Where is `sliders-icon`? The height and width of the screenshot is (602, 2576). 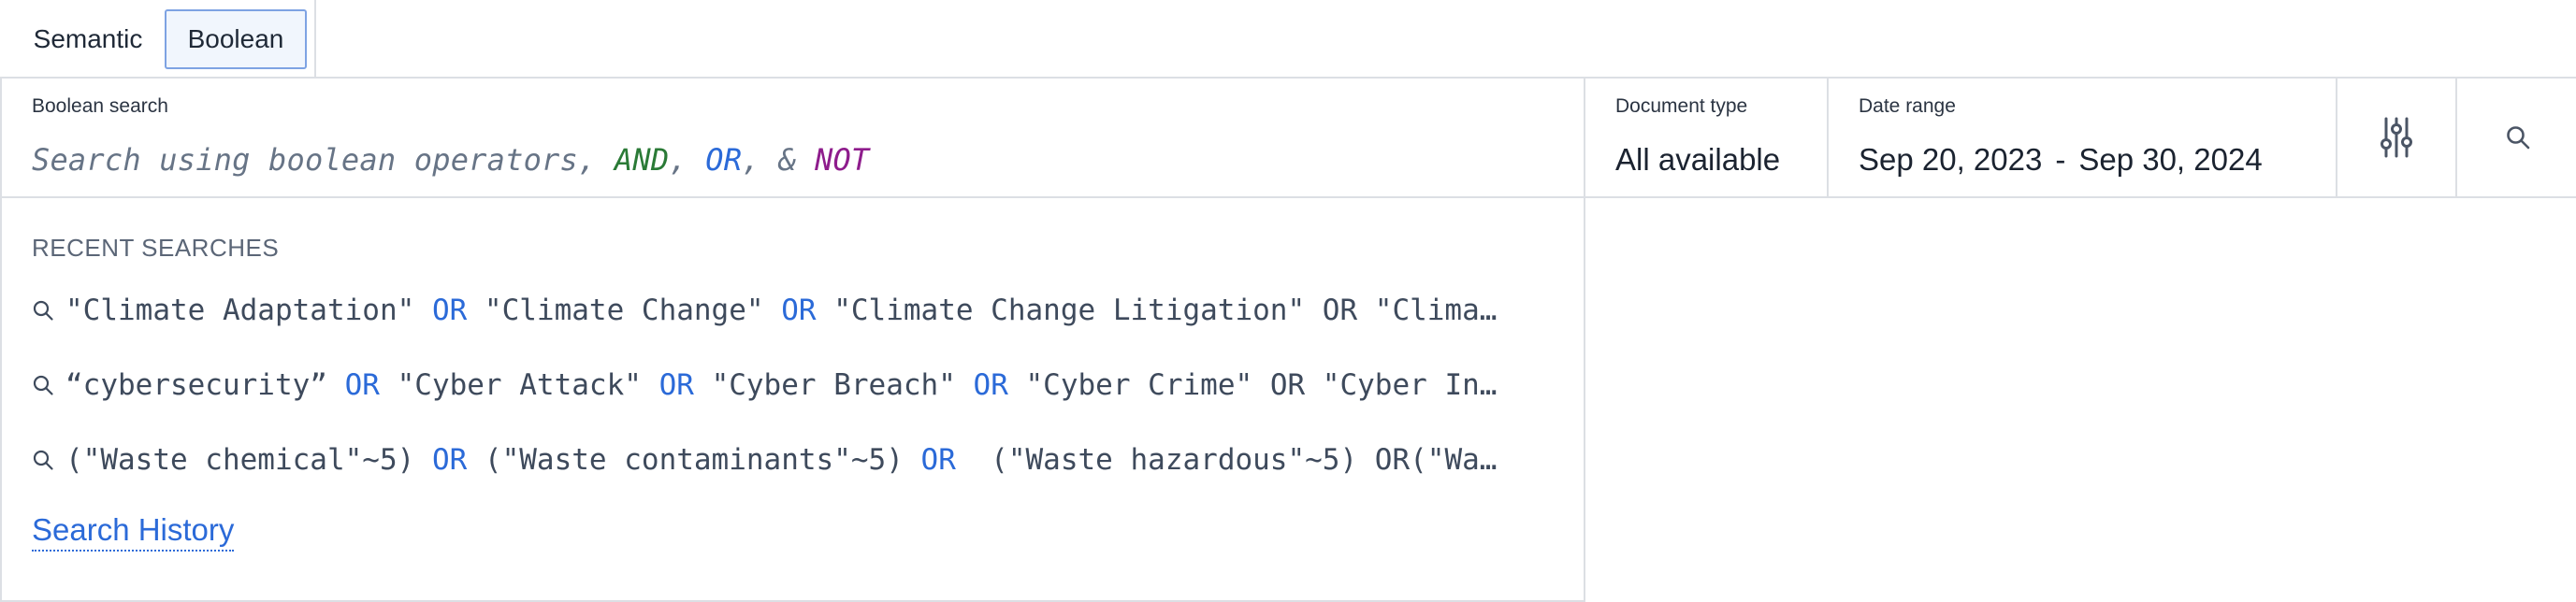 sliders-icon is located at coordinates (2396, 137).